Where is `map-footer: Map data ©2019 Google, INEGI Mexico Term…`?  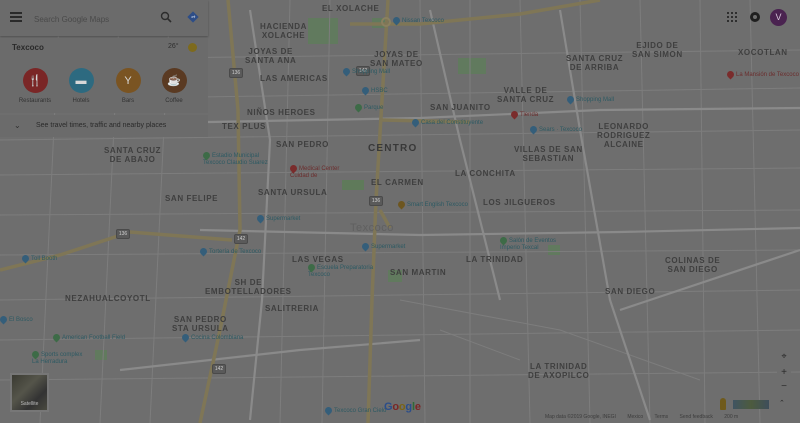
map-footer: Map data ©2019 Google, INEGI Mexico Term… is located at coordinates (646, 417).